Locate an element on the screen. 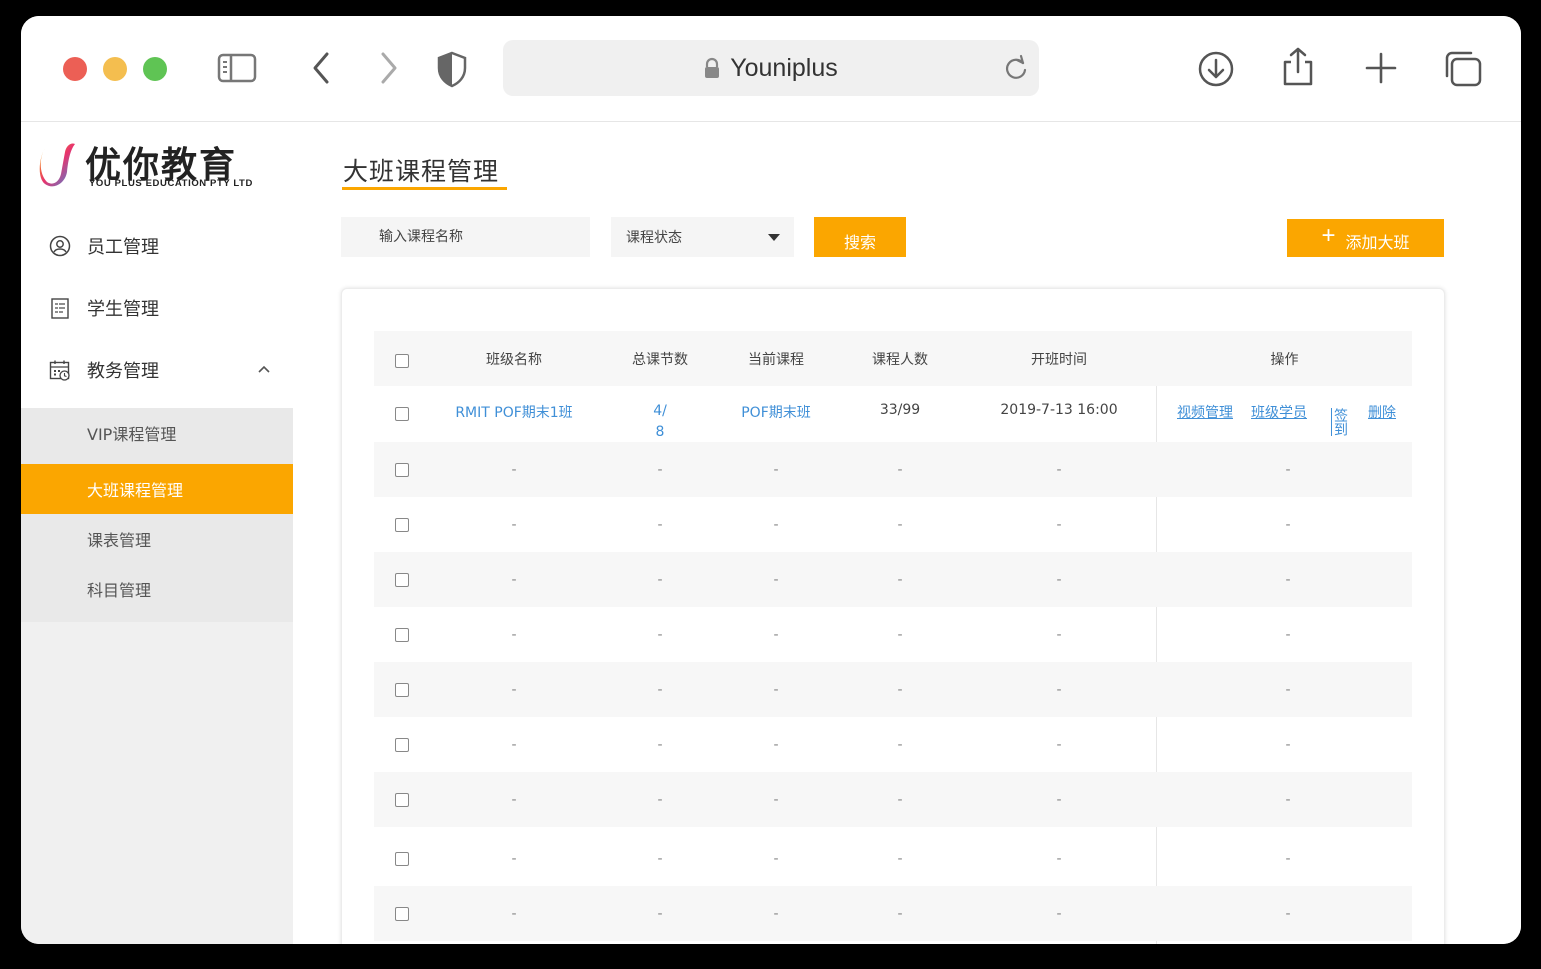 The width and height of the screenshot is (1541, 969). column-header: 课程人数 is located at coordinates (900, 359).